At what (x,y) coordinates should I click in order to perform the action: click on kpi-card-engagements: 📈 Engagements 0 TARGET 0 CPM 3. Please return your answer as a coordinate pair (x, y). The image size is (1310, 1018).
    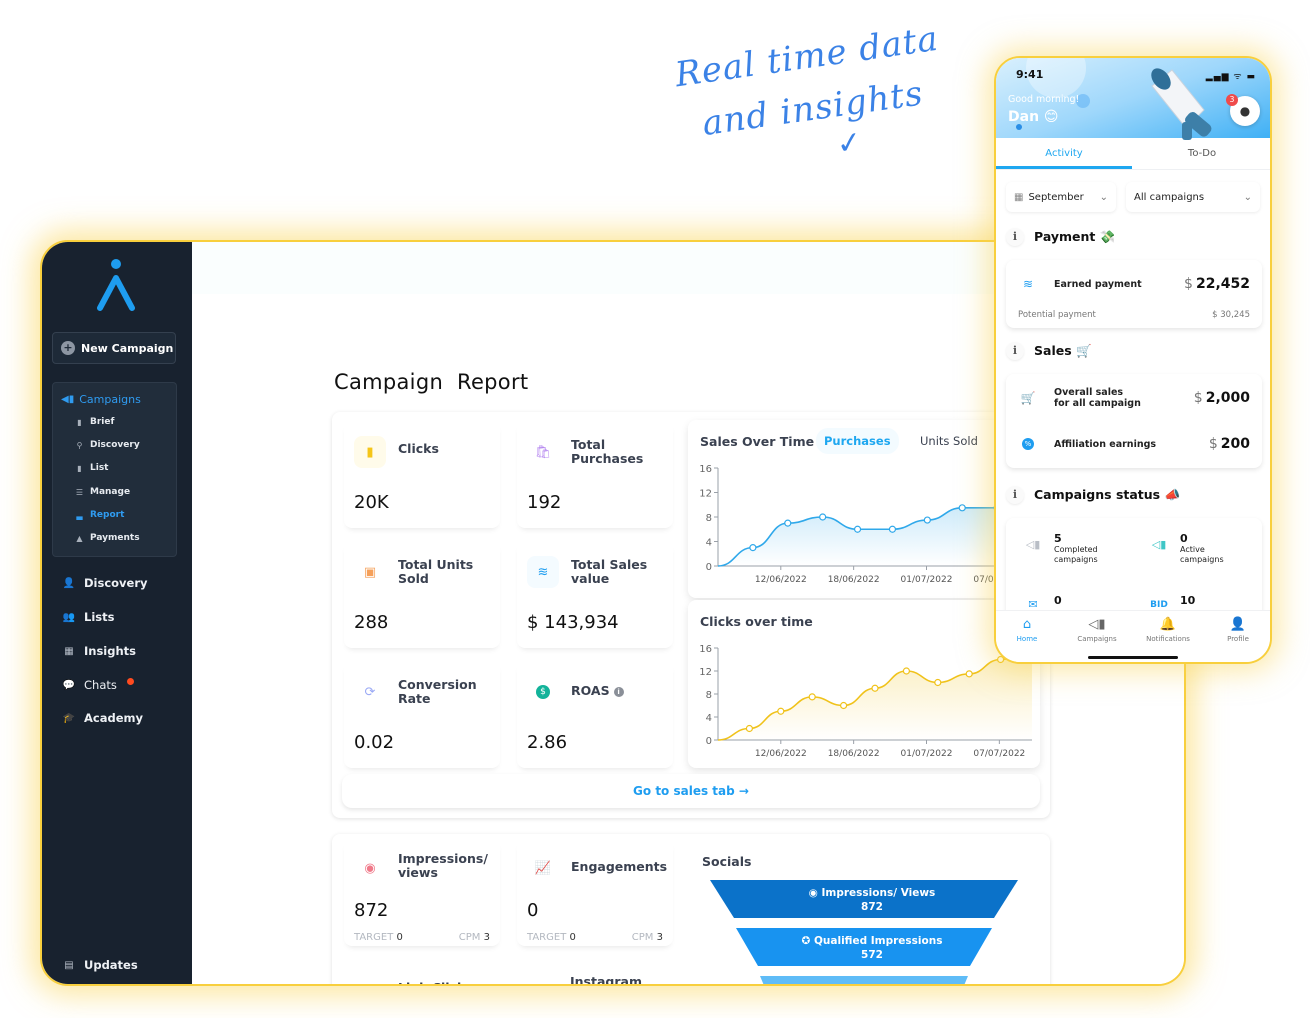
    Looking at the image, I should click on (595, 892).